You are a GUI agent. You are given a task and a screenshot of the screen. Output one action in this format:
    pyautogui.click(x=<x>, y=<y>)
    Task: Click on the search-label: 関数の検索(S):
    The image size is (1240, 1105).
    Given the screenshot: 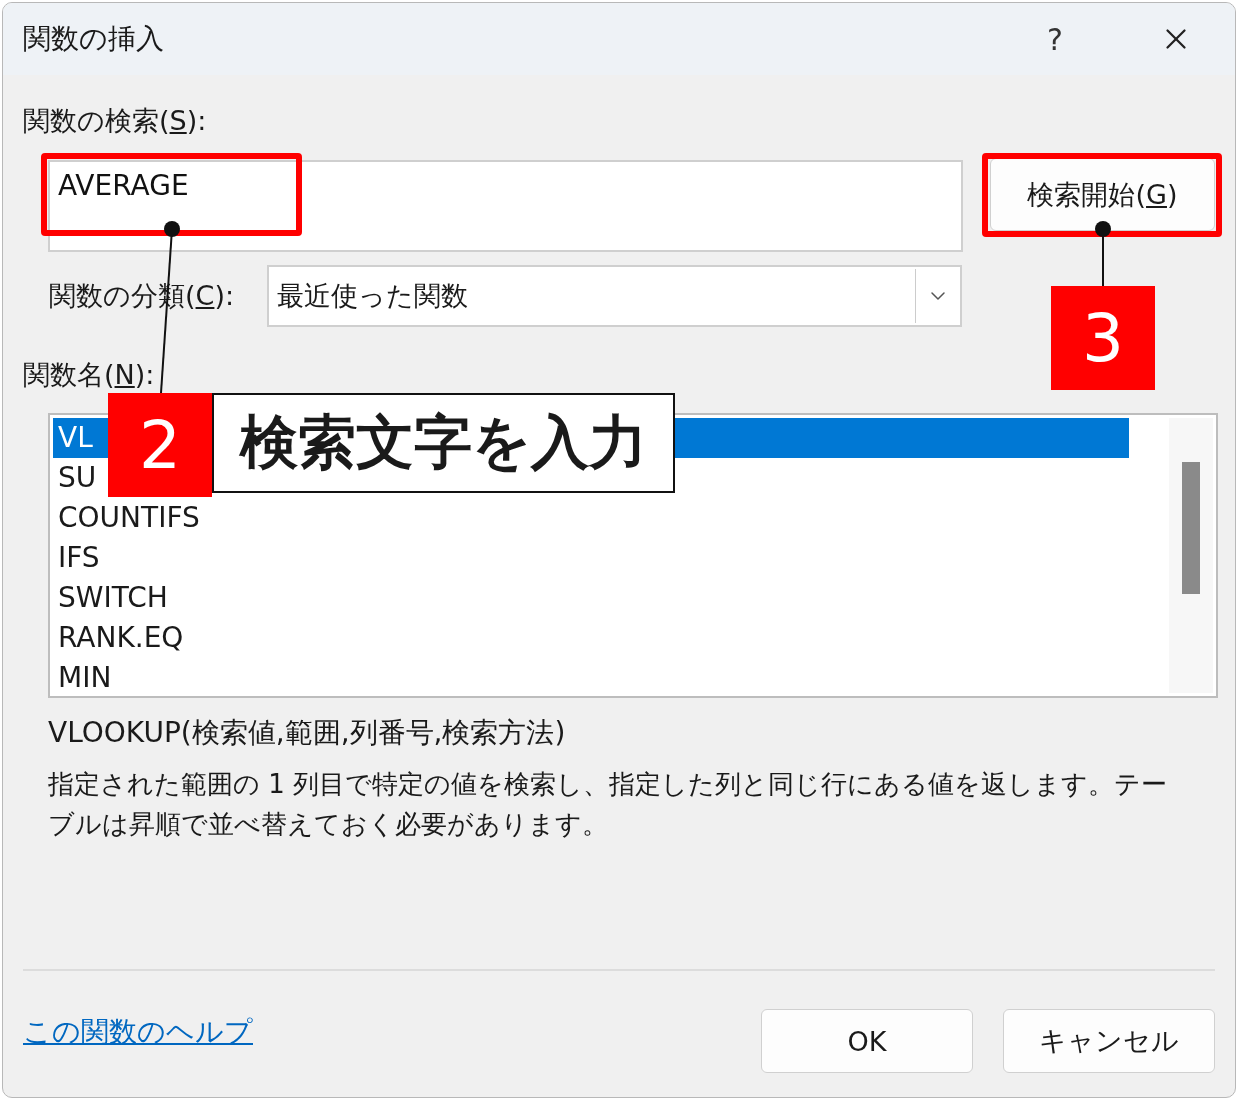 What is the action you would take?
    pyautogui.click(x=115, y=121)
    